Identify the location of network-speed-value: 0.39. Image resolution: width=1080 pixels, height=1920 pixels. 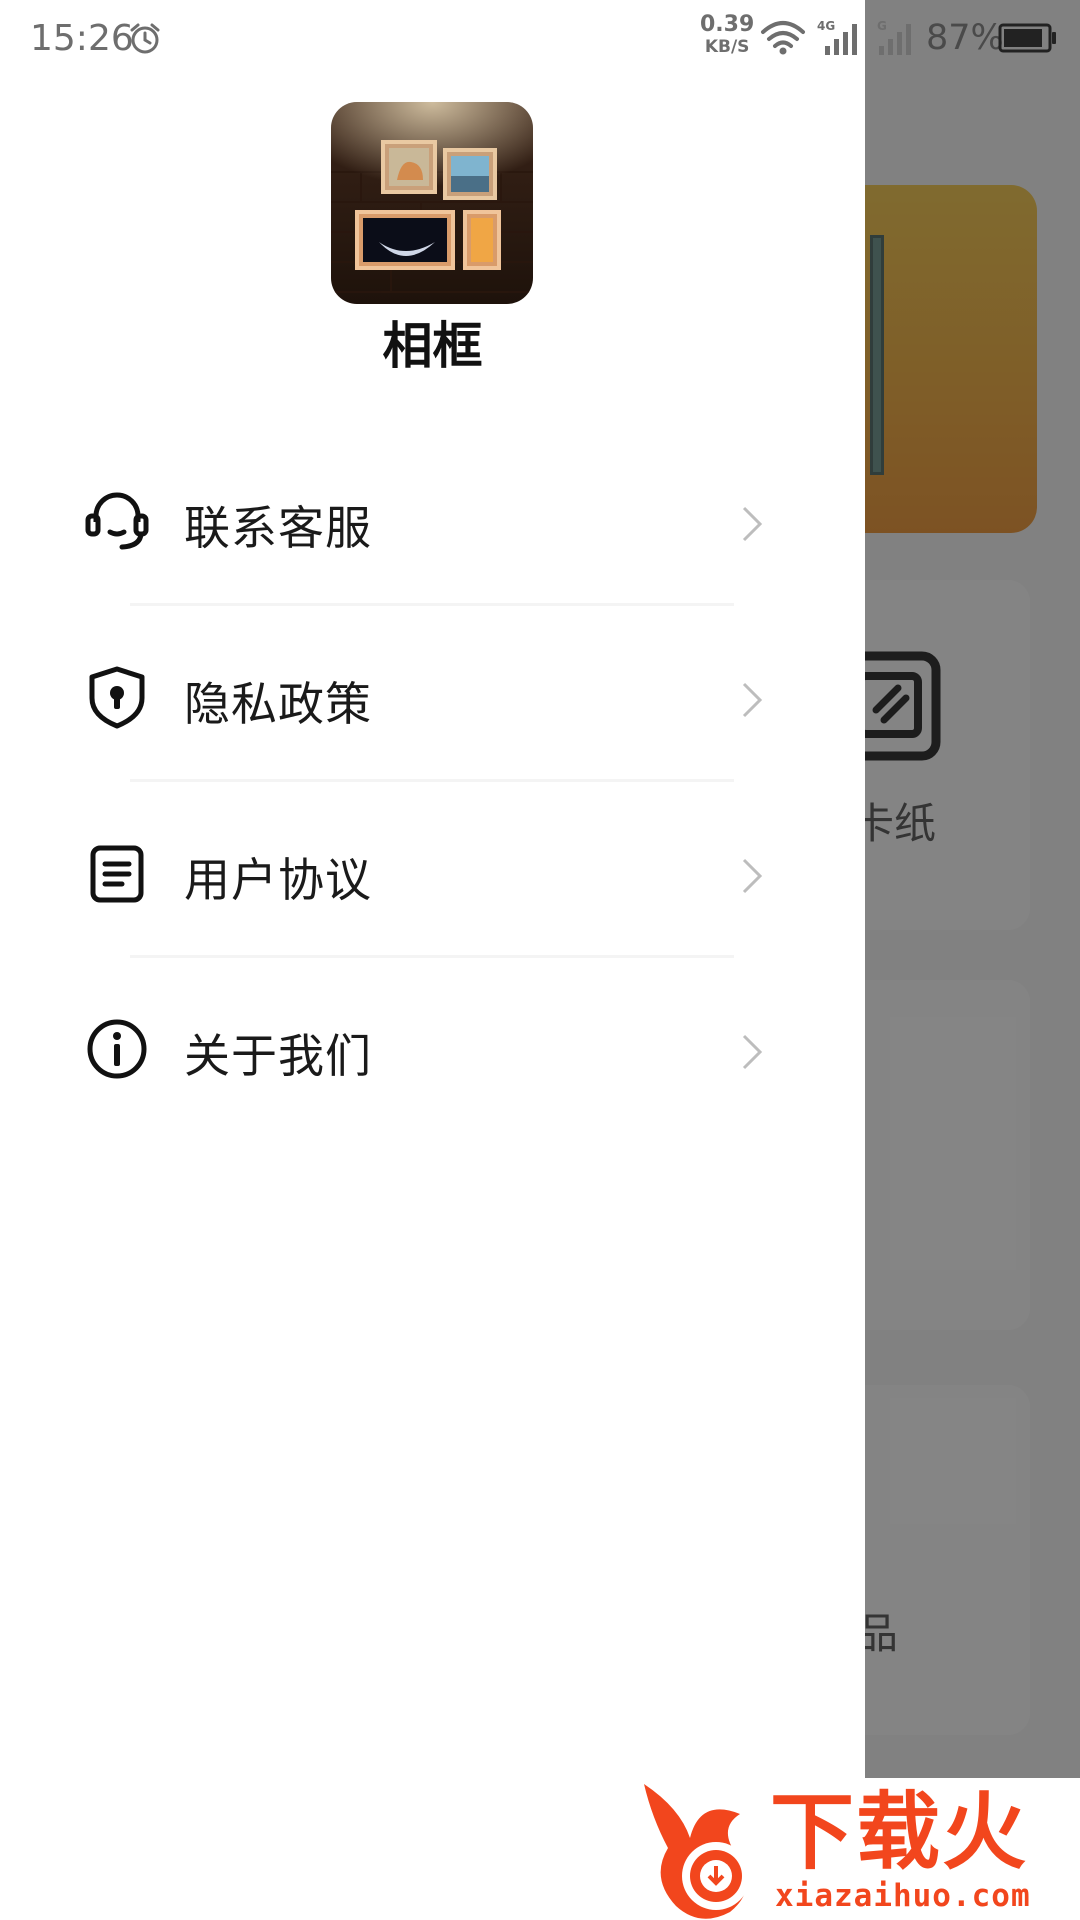
(727, 24).